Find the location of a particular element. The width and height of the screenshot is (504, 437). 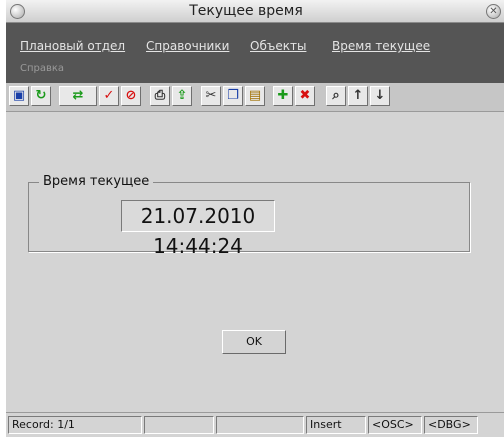

menu-current-time: Время текущее is located at coordinates (381, 46).